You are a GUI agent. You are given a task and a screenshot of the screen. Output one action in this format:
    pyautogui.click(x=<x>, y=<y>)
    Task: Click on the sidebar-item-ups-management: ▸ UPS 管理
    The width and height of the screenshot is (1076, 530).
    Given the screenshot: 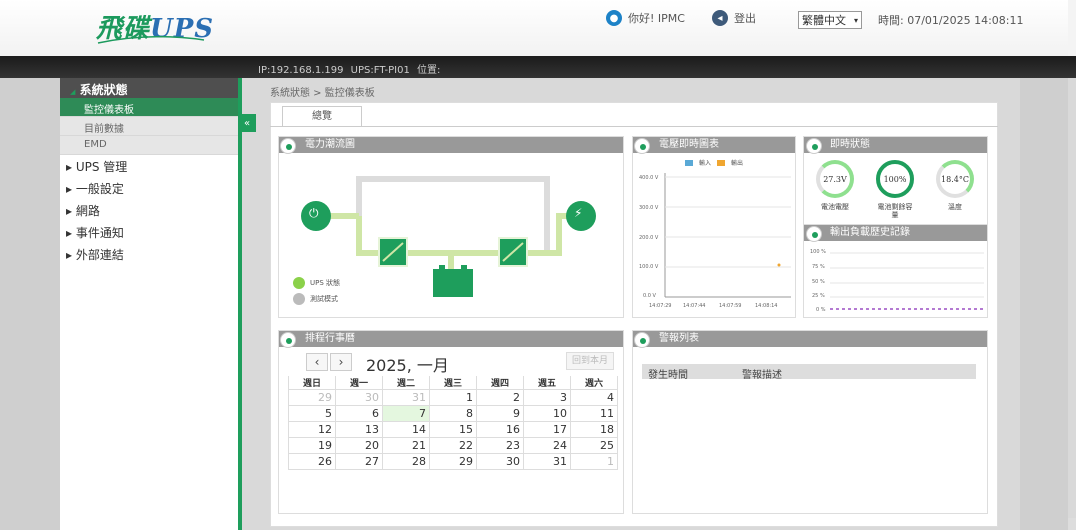 What is the action you would take?
    pyautogui.click(x=149, y=166)
    